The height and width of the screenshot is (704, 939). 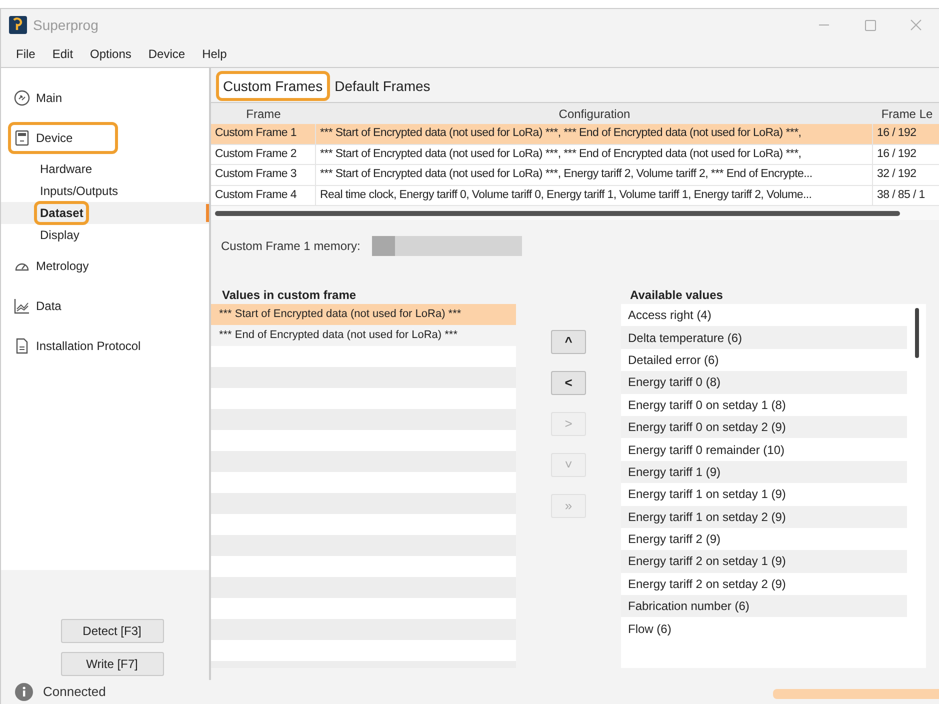 What do you see at coordinates (54, 138) in the screenshot?
I see `nav-label: Device` at bounding box center [54, 138].